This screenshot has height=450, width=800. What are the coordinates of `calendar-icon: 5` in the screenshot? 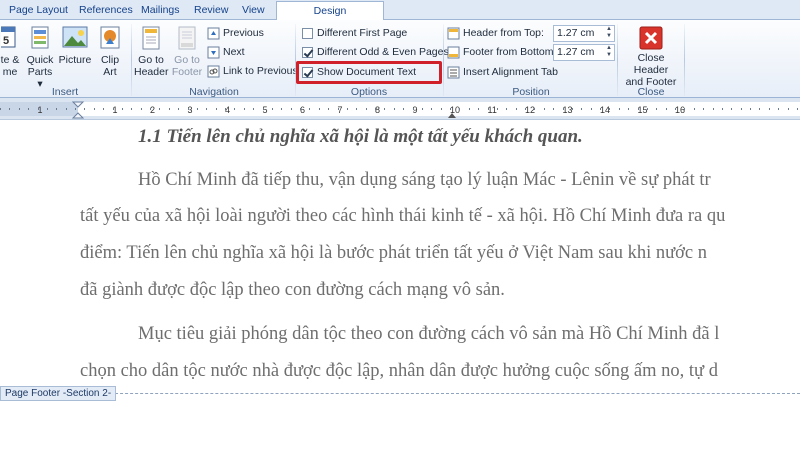 It's located at (8, 37).